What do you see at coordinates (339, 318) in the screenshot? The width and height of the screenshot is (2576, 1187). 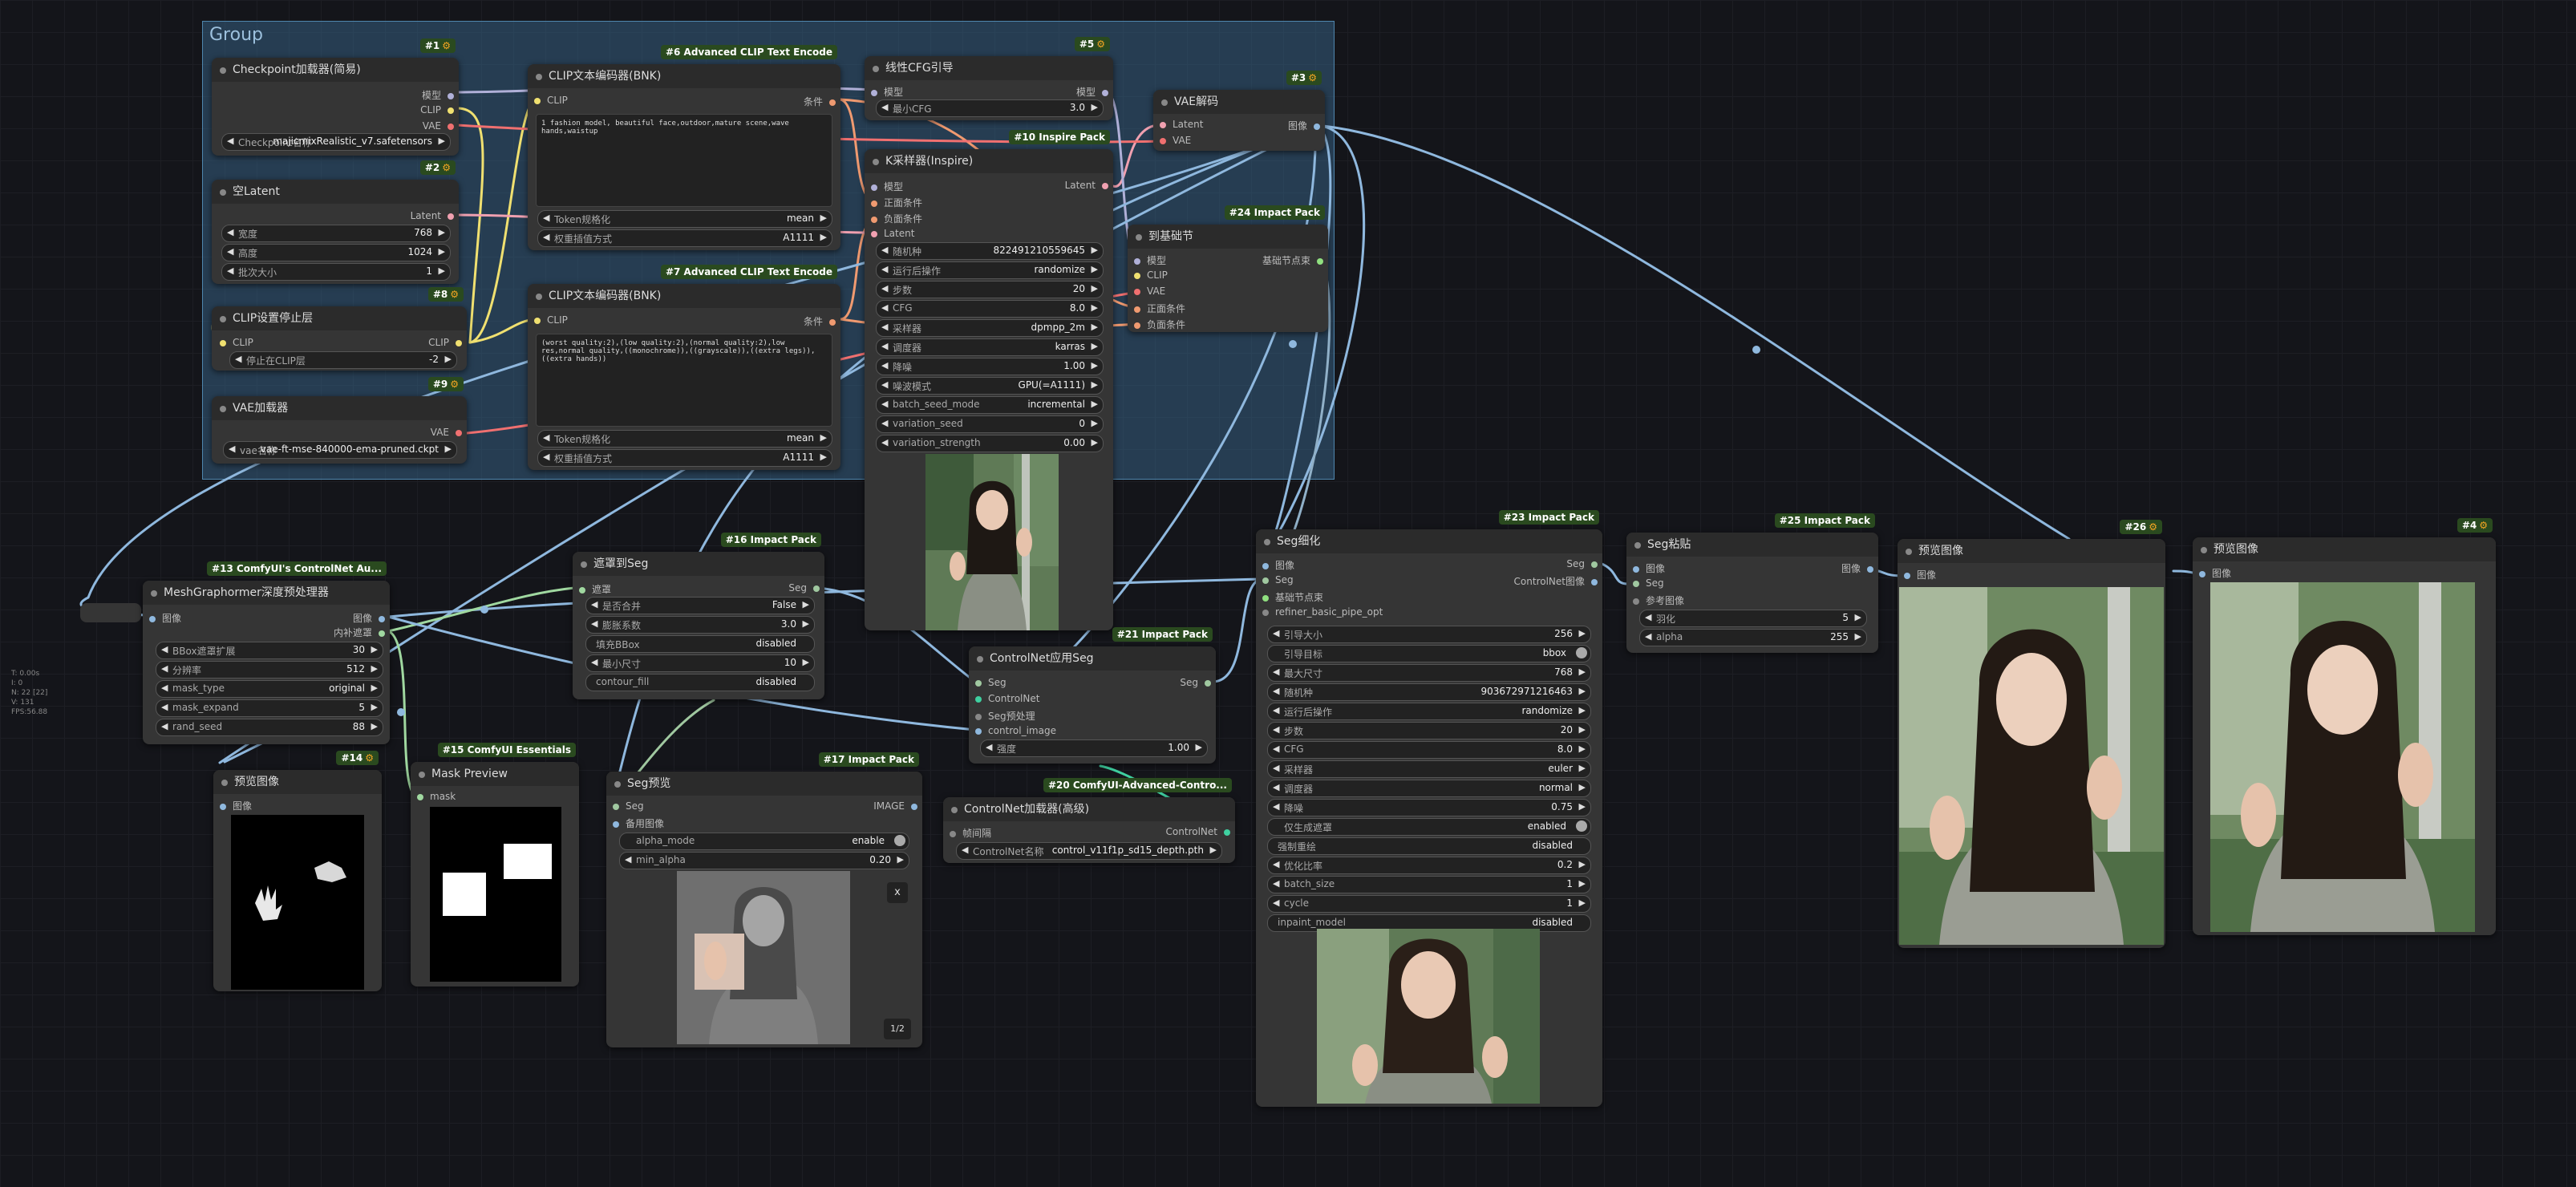 I see `node-title: CLIP设置停止层` at bounding box center [339, 318].